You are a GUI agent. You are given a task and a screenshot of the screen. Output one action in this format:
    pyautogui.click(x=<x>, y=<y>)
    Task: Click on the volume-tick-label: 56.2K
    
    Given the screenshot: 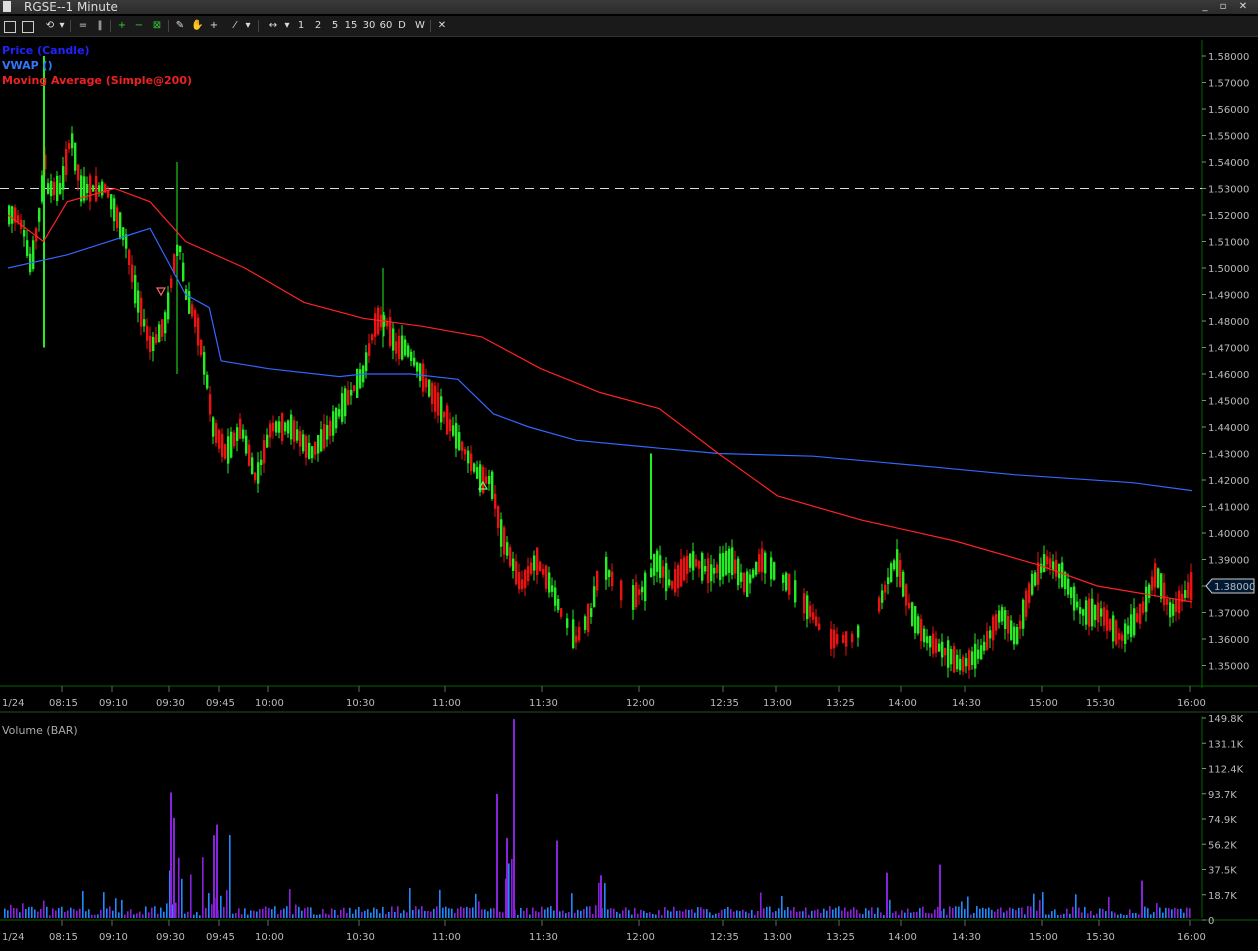 What is the action you would take?
    pyautogui.click(x=1222, y=845)
    